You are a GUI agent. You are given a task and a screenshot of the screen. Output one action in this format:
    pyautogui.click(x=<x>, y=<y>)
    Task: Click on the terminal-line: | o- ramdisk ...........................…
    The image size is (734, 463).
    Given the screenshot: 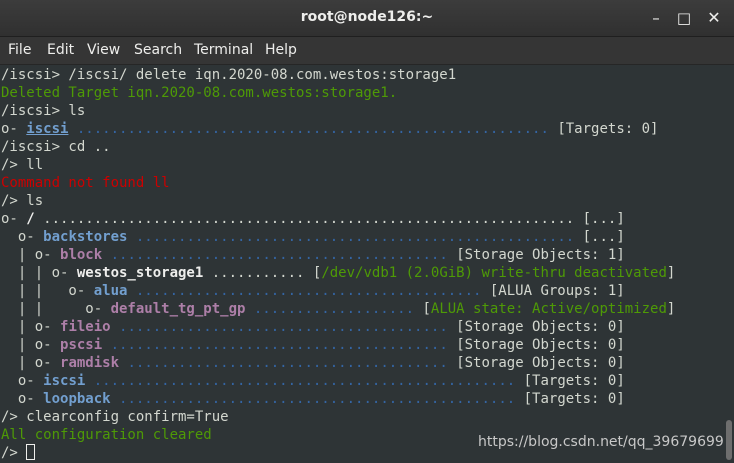 What is the action you would take?
    pyautogui.click(x=313, y=363)
    